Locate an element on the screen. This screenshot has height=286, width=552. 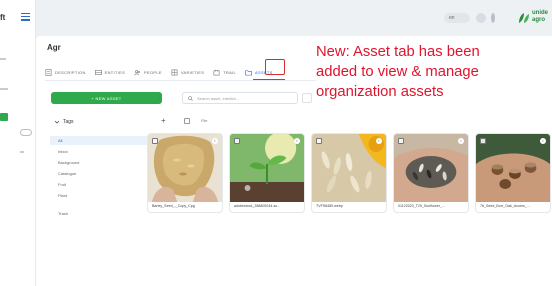
tab-entities: ENTITIES is located at coordinates (110, 72).